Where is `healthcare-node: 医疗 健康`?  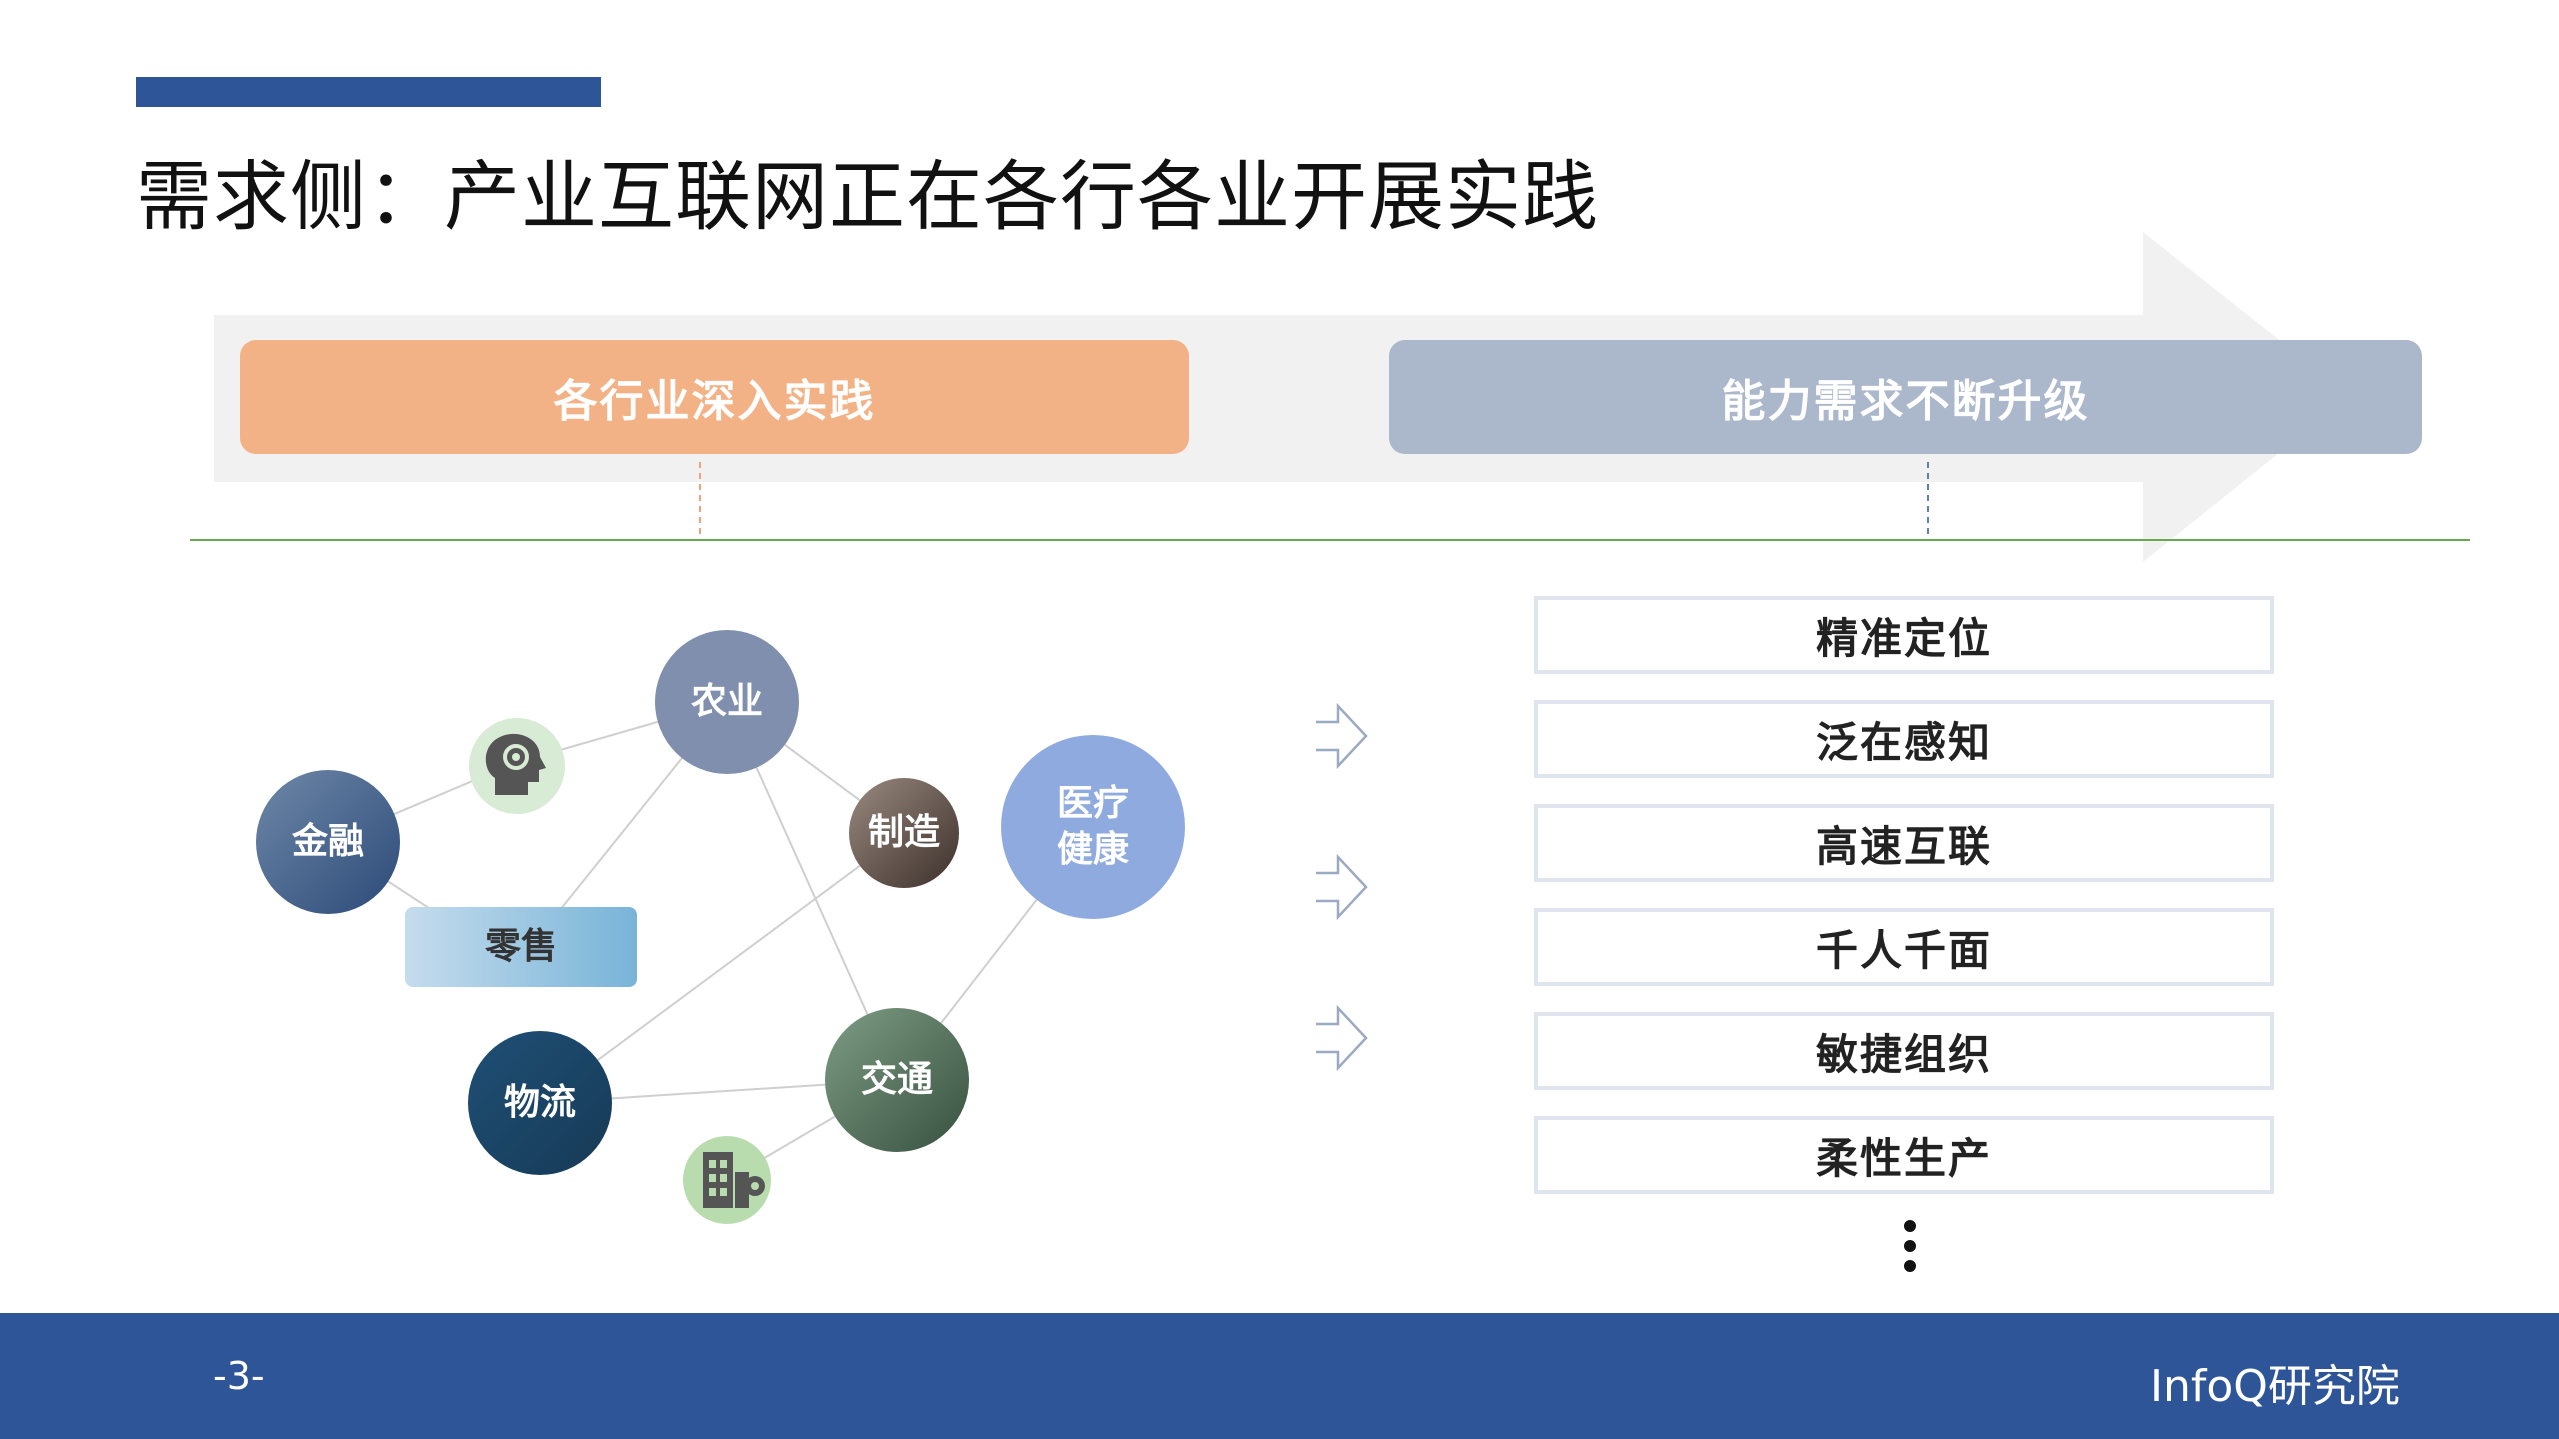
healthcare-node: 医疗 健康 is located at coordinates (1093, 827).